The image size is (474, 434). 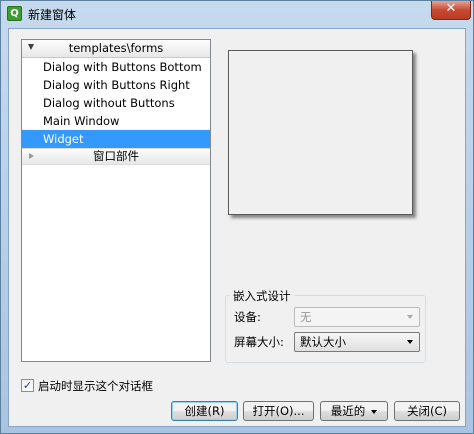 I want to click on recent-button-label: 最近的, so click(x=348, y=411).